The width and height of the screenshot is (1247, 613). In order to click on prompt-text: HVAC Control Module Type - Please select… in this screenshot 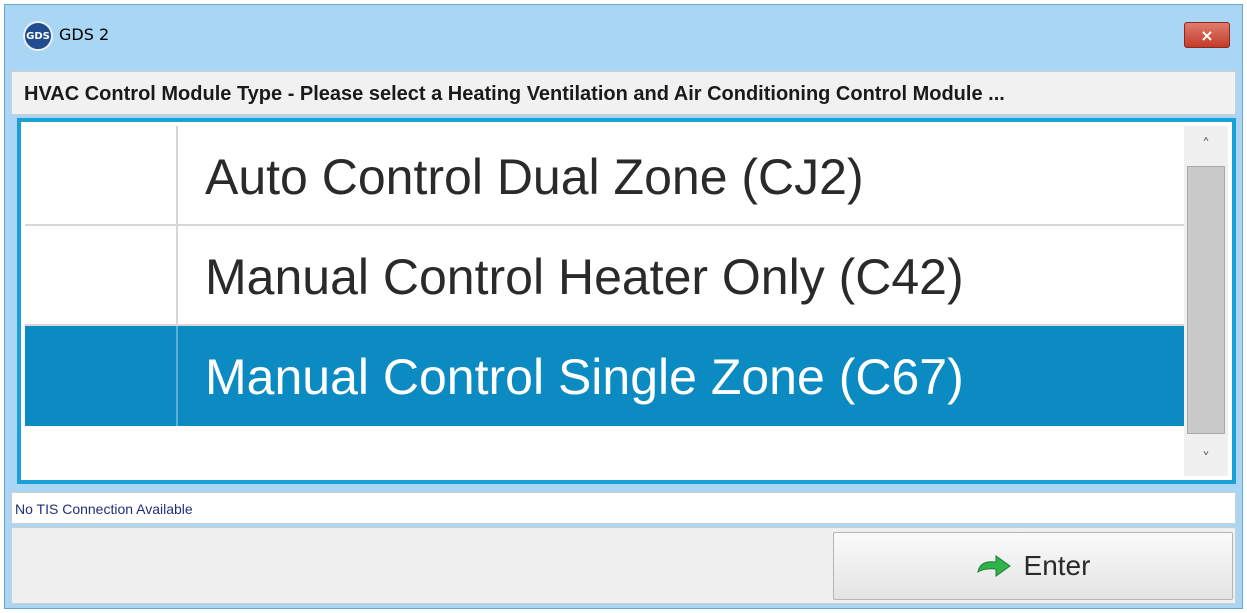, I will do `click(514, 94)`.